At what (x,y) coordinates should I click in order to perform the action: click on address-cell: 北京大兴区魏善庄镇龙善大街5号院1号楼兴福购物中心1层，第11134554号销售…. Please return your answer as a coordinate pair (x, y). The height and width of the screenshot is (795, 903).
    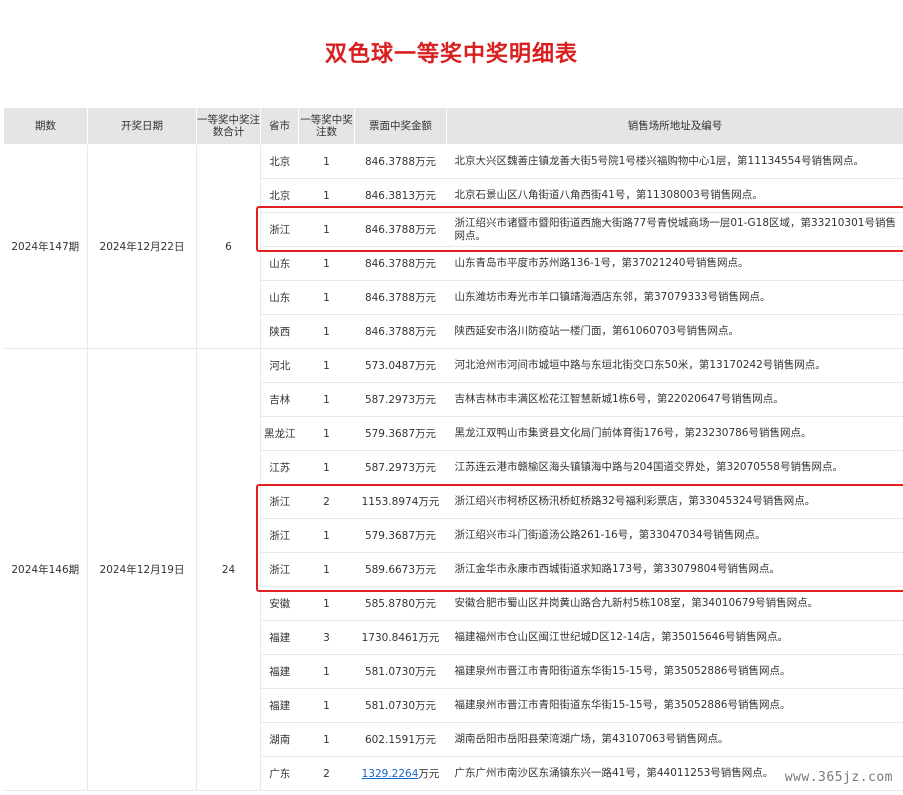
    Looking at the image, I should click on (674, 161).